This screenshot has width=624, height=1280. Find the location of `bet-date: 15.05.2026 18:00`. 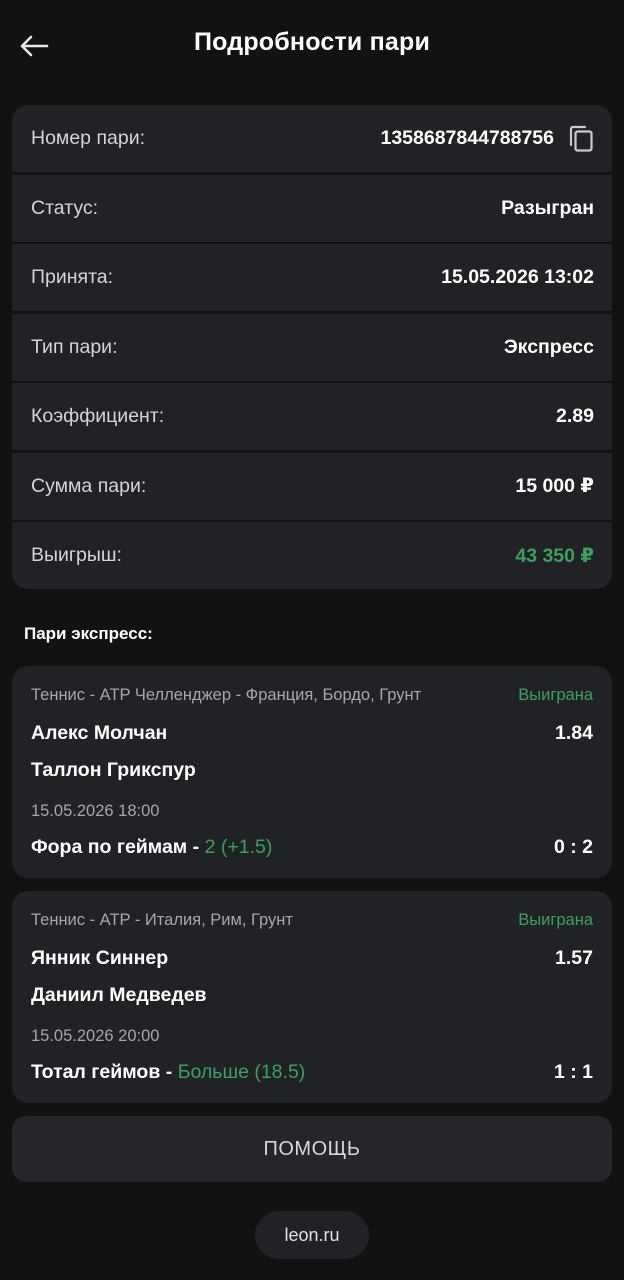

bet-date: 15.05.2026 18:00 is located at coordinates (95, 811).